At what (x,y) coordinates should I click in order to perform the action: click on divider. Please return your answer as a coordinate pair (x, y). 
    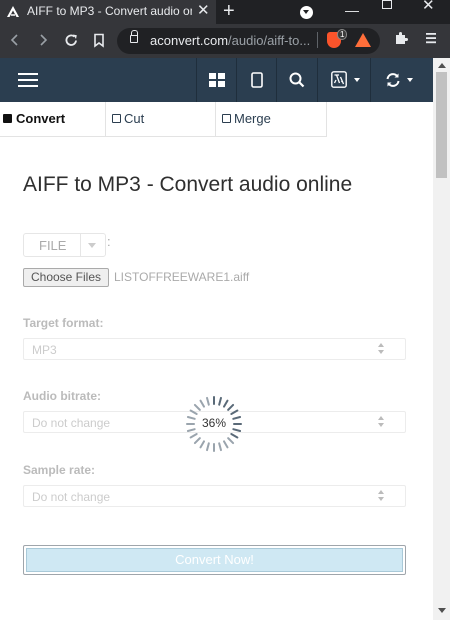
    Looking at the image, I should click on (80, 245).